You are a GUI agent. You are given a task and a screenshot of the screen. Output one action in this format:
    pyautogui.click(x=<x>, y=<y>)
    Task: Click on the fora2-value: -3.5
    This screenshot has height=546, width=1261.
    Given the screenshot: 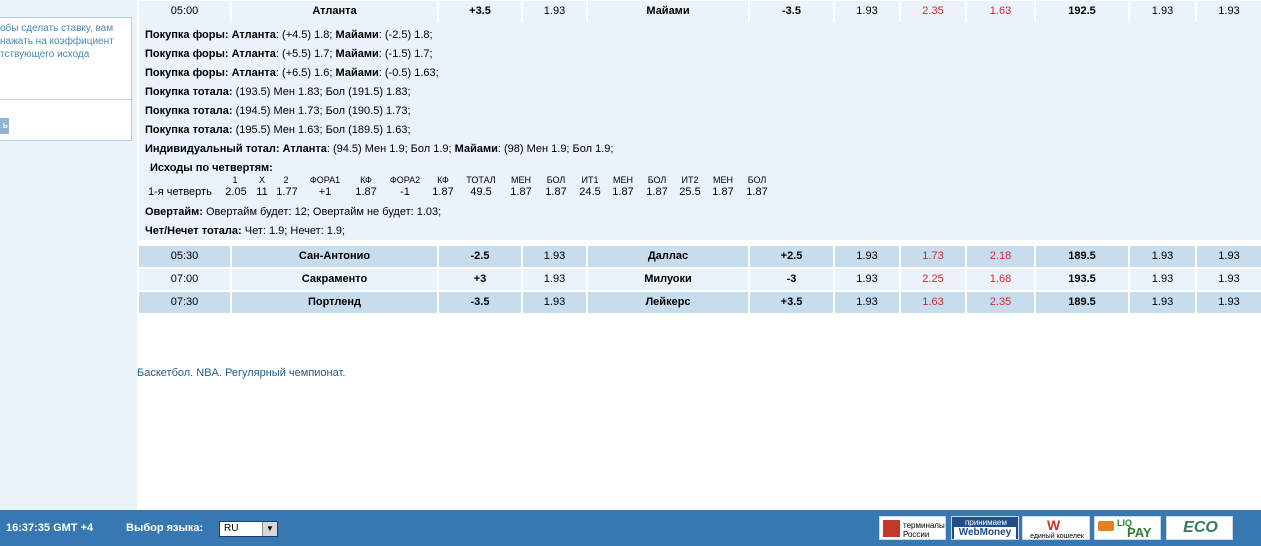 What is the action you would take?
    pyautogui.click(x=791, y=11)
    